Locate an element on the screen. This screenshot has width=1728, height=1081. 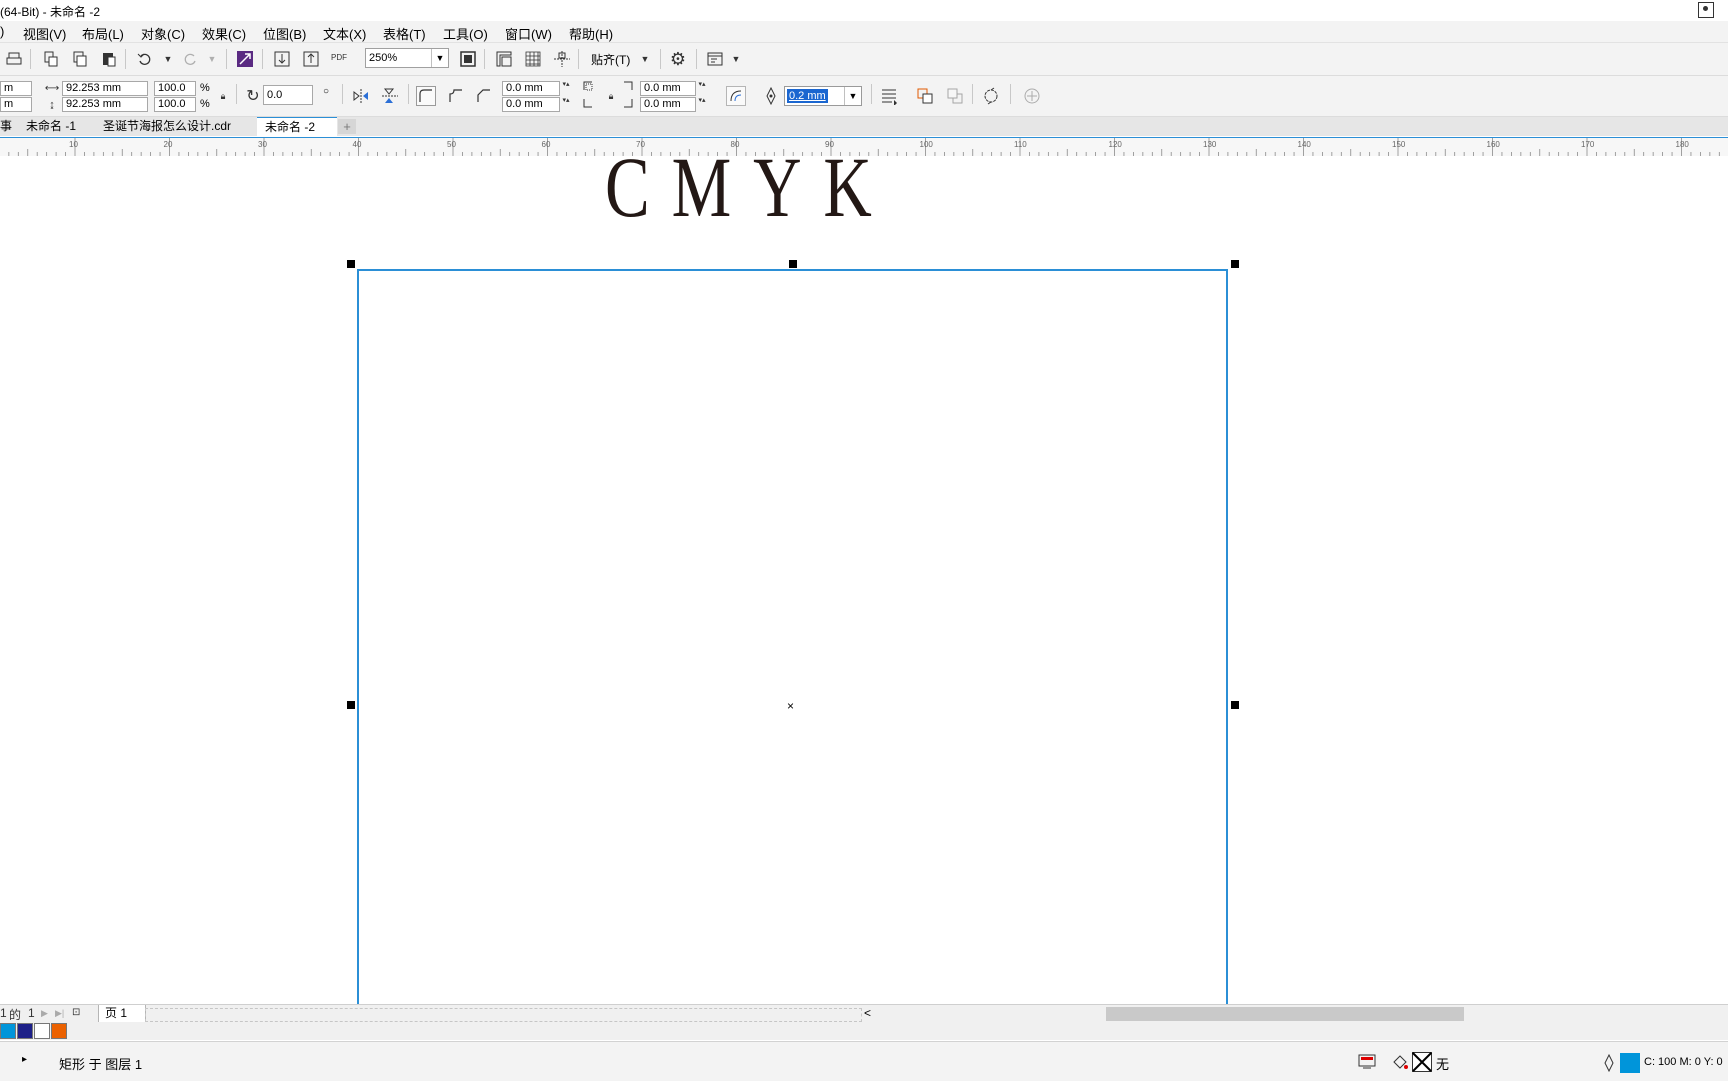
convert-to-curves-icon is located at coordinates (991, 96).